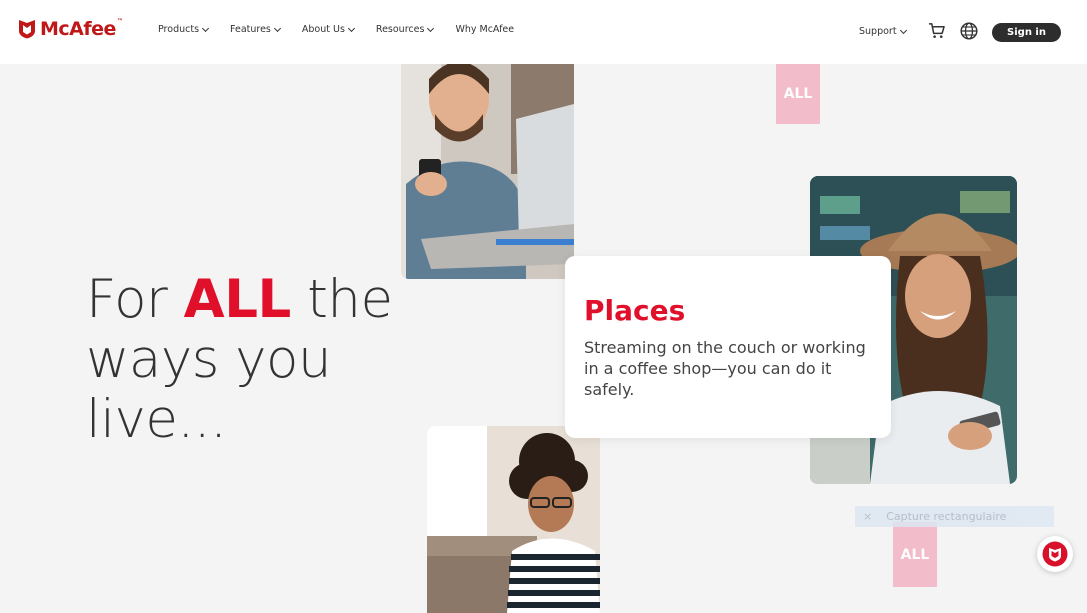 The width and height of the screenshot is (1087, 613). I want to click on nav-about-us: About Us, so click(328, 29).